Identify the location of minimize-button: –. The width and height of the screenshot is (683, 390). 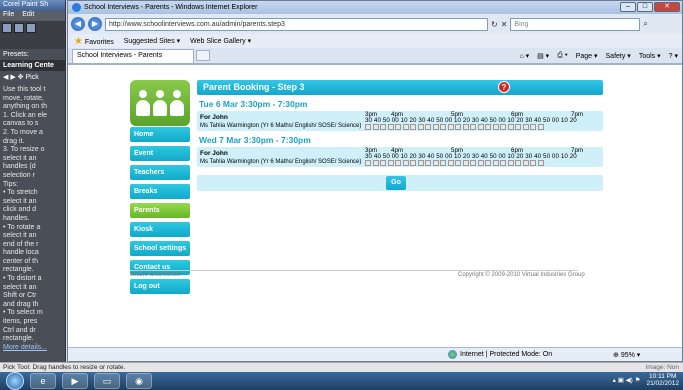
(628, 7).